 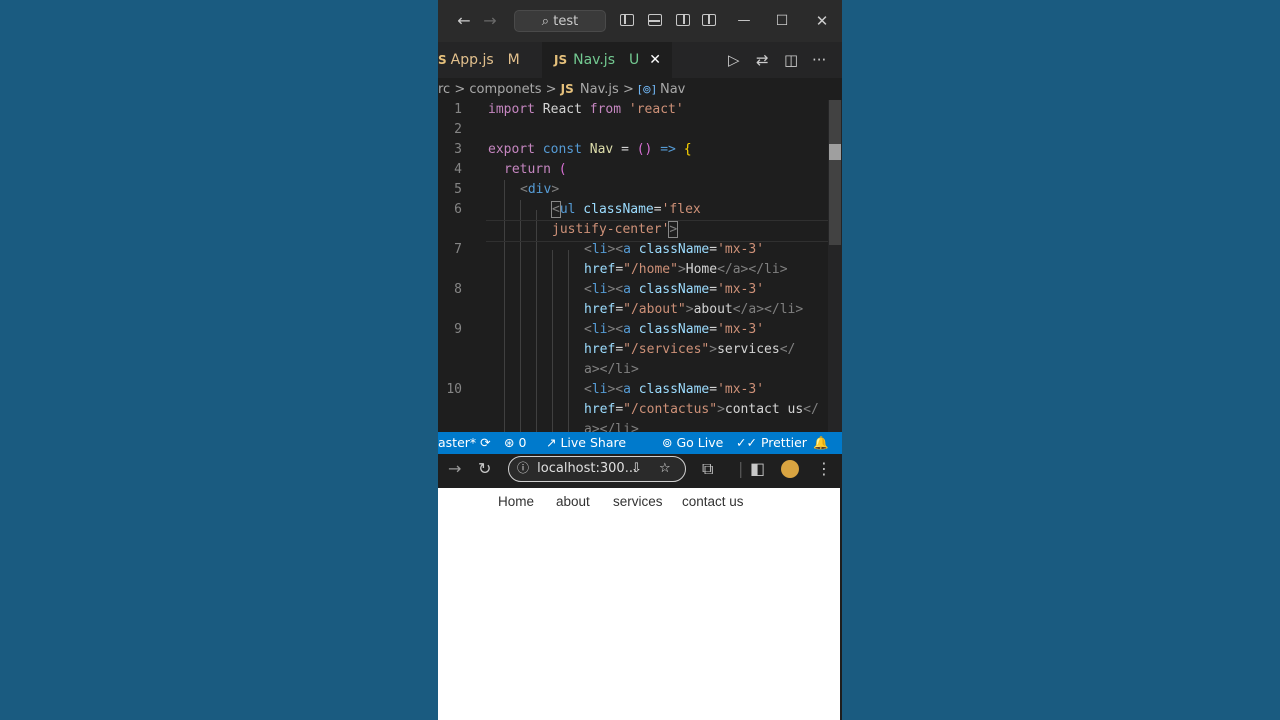 I want to click on toggle-primary-sidebar-icon, so click(x=627, y=20).